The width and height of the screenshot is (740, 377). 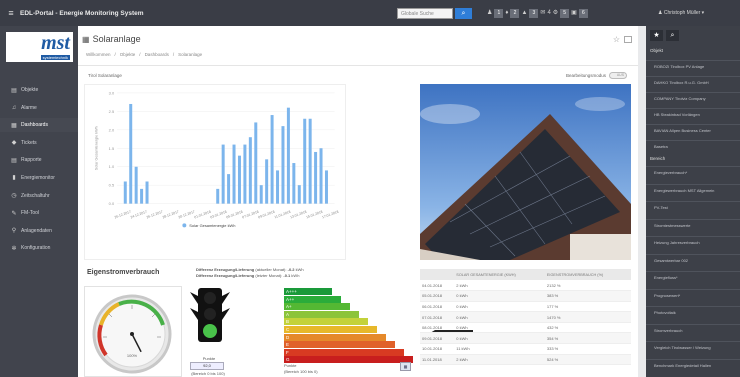 I want to click on area-item: Gesamtwerbar 002, so click(x=696, y=260).